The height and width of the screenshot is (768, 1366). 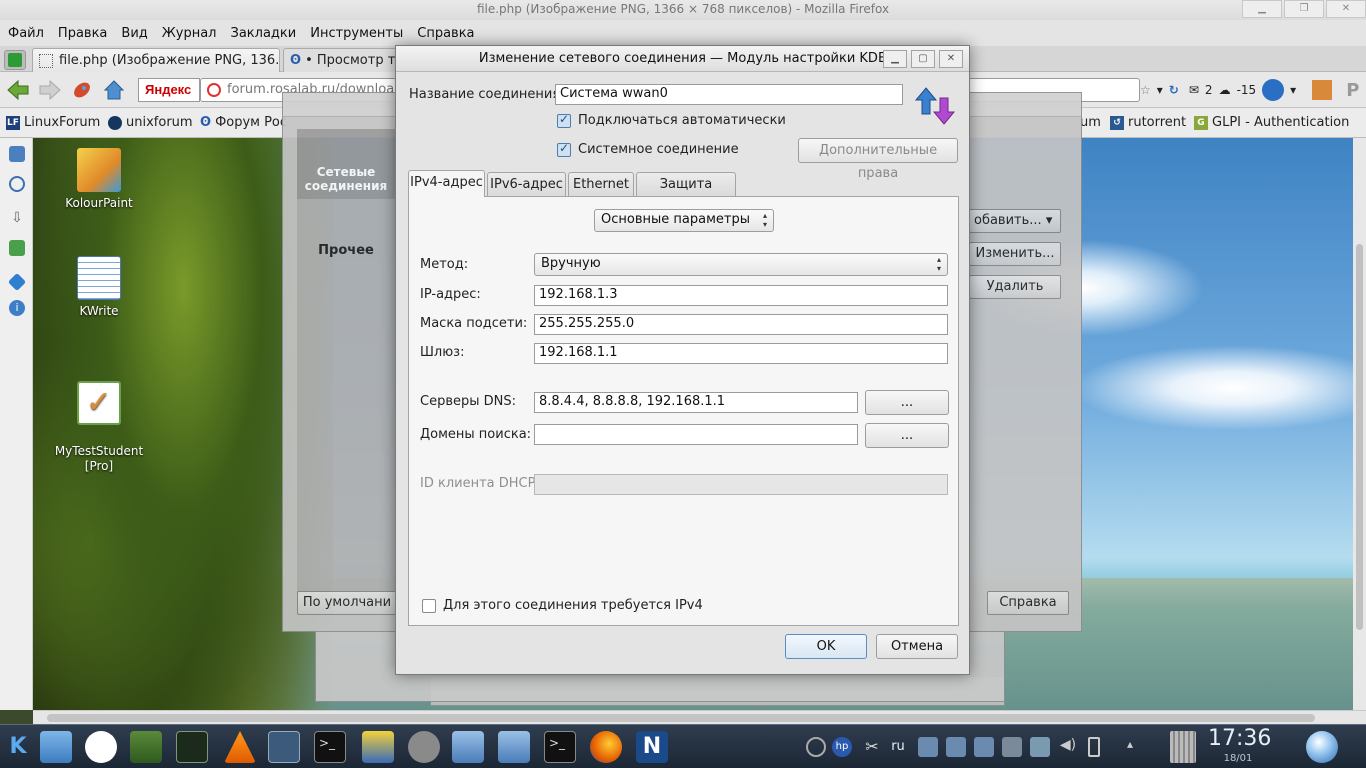 I want to click on menu-edit: Правка, so click(x=82, y=33).